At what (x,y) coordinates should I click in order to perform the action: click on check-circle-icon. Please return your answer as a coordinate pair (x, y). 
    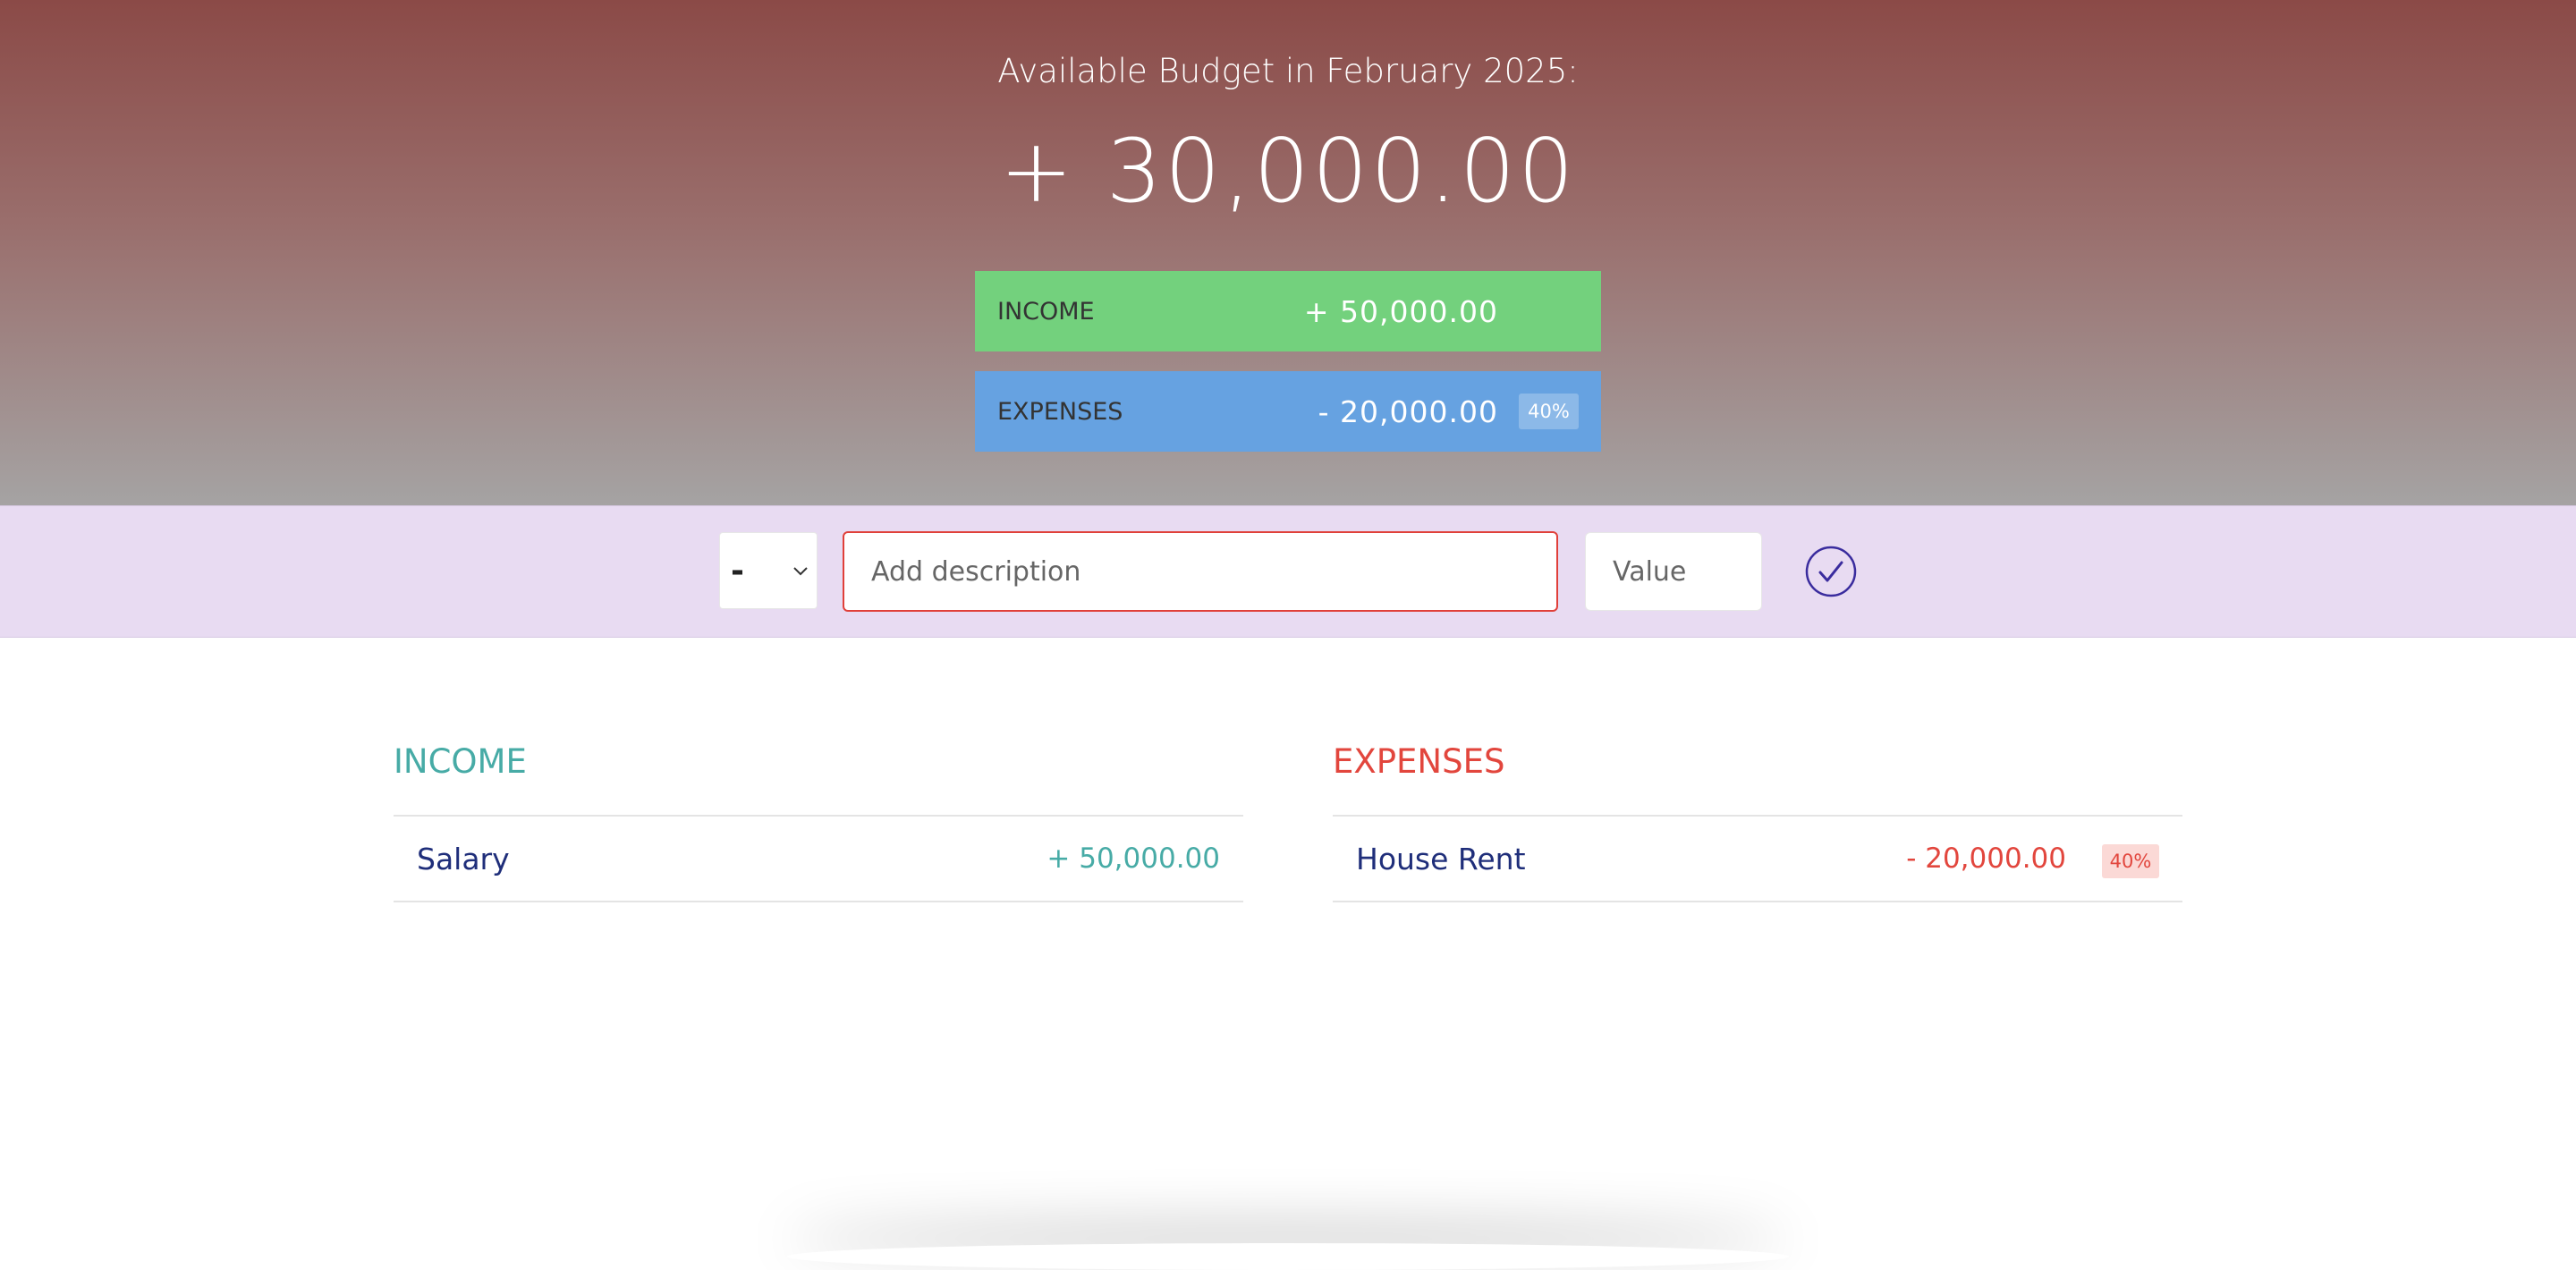
    Looking at the image, I should click on (1831, 571).